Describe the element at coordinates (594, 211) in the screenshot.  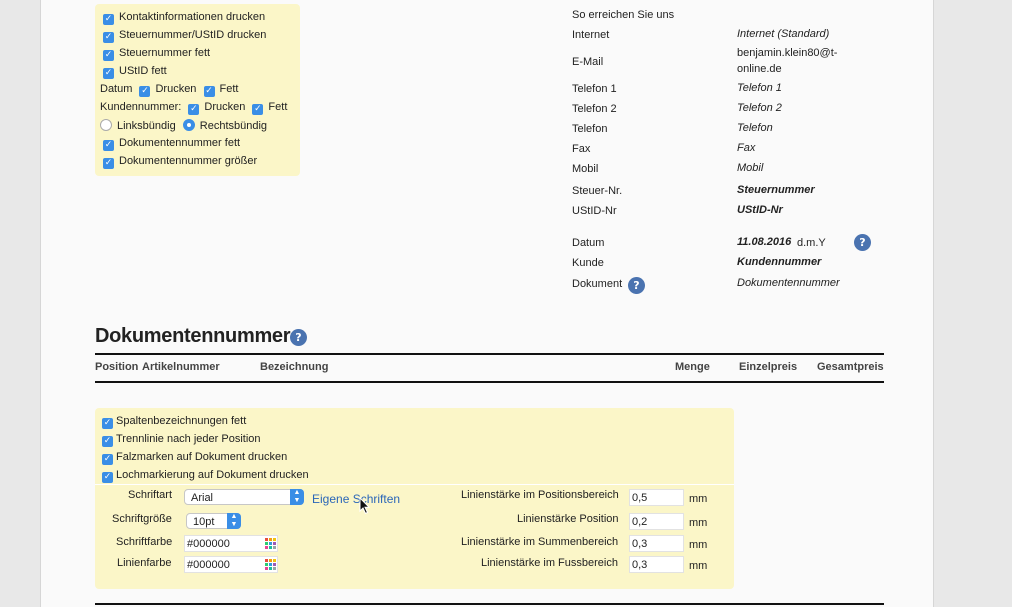
I see `contact-label-ustid: UStID-Nr` at that location.